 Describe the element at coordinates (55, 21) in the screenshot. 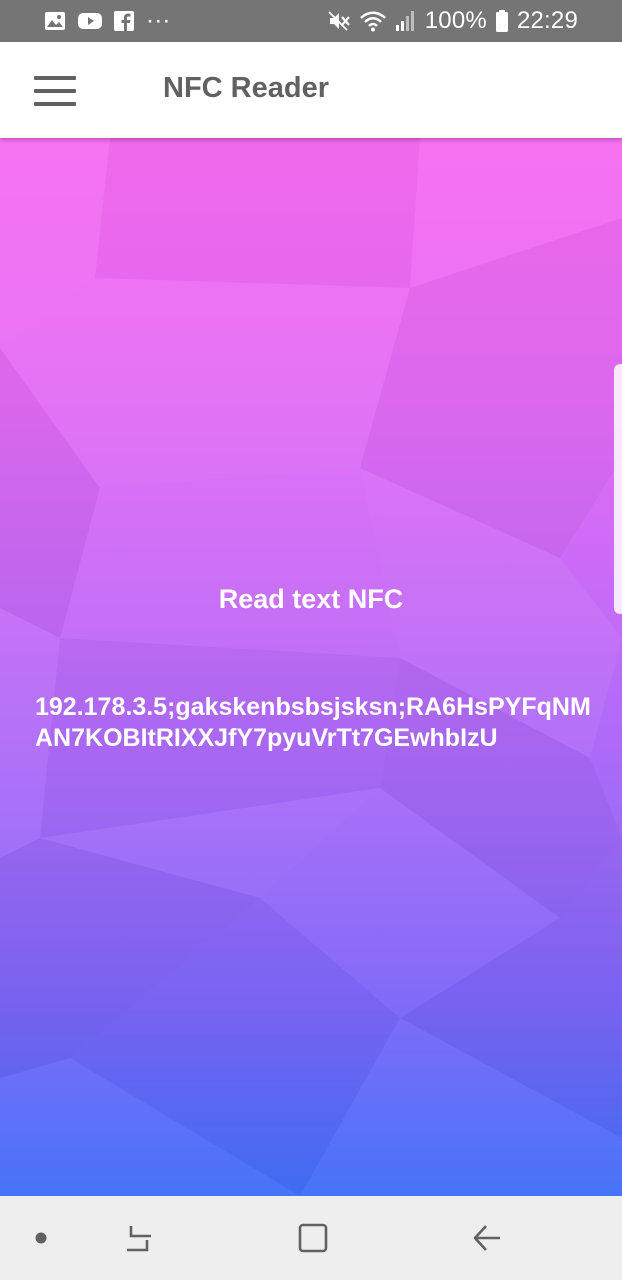

I see `image-icon` at that location.